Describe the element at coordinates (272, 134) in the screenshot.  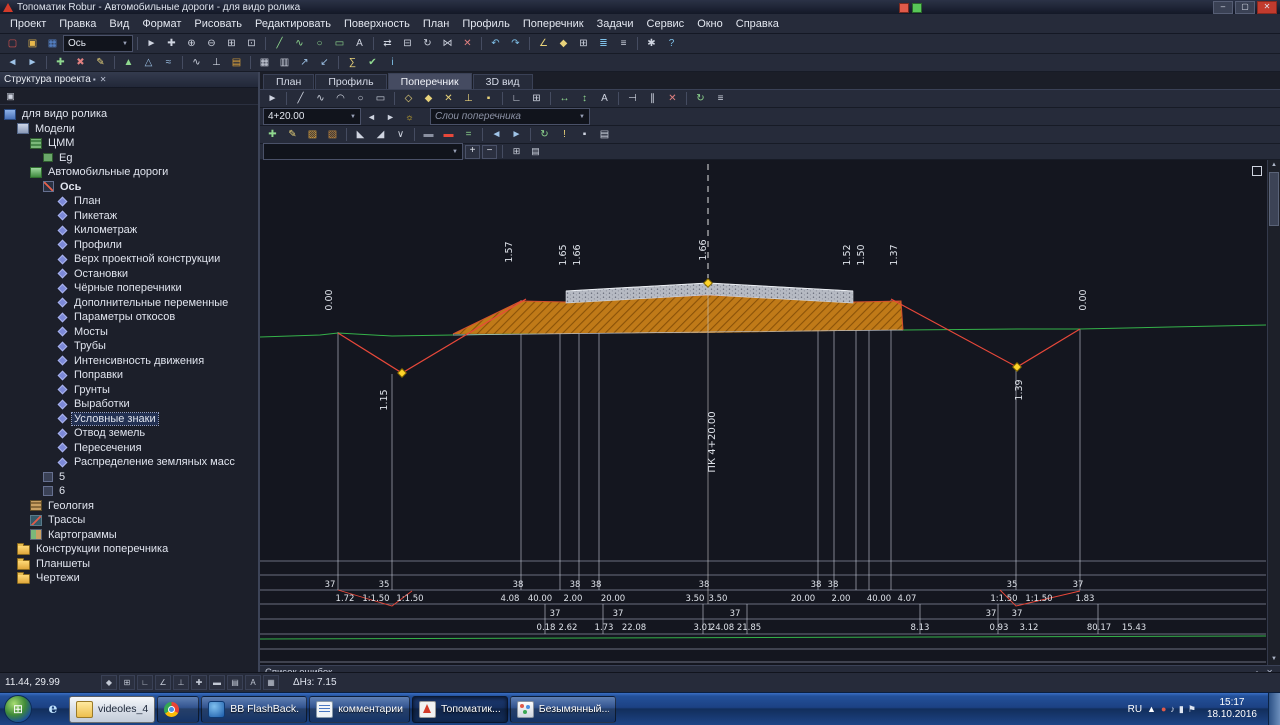
I see `add-element-icon: ✚` at that location.